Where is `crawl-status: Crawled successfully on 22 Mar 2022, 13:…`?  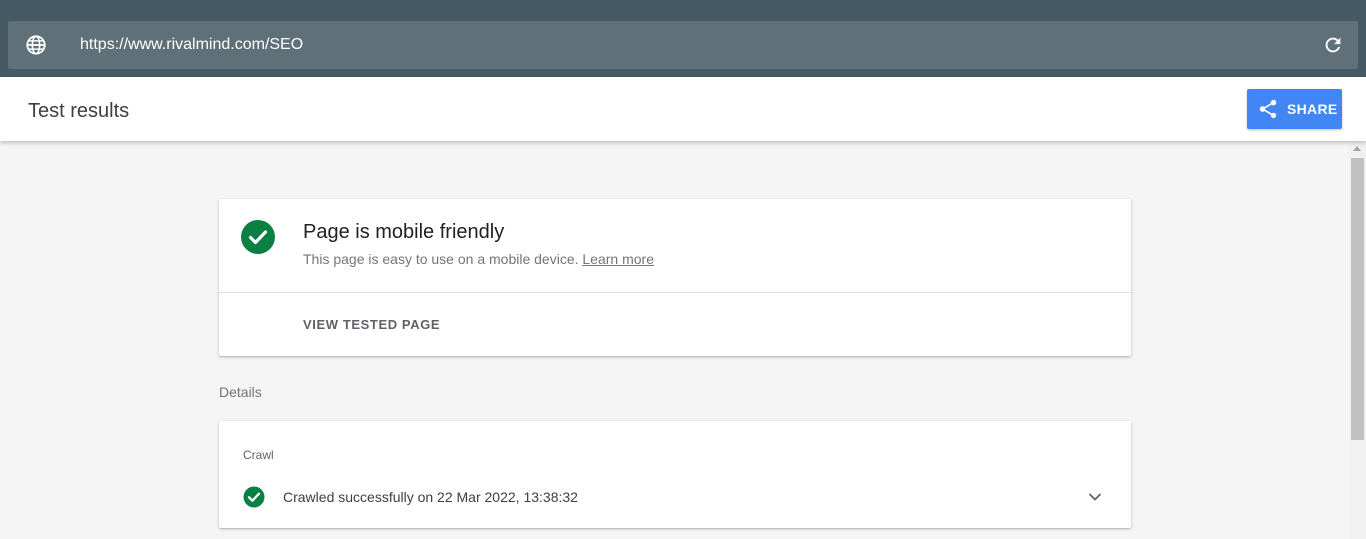
crawl-status: Crawled successfully on 22 Mar 2022, 13:… is located at coordinates (430, 497).